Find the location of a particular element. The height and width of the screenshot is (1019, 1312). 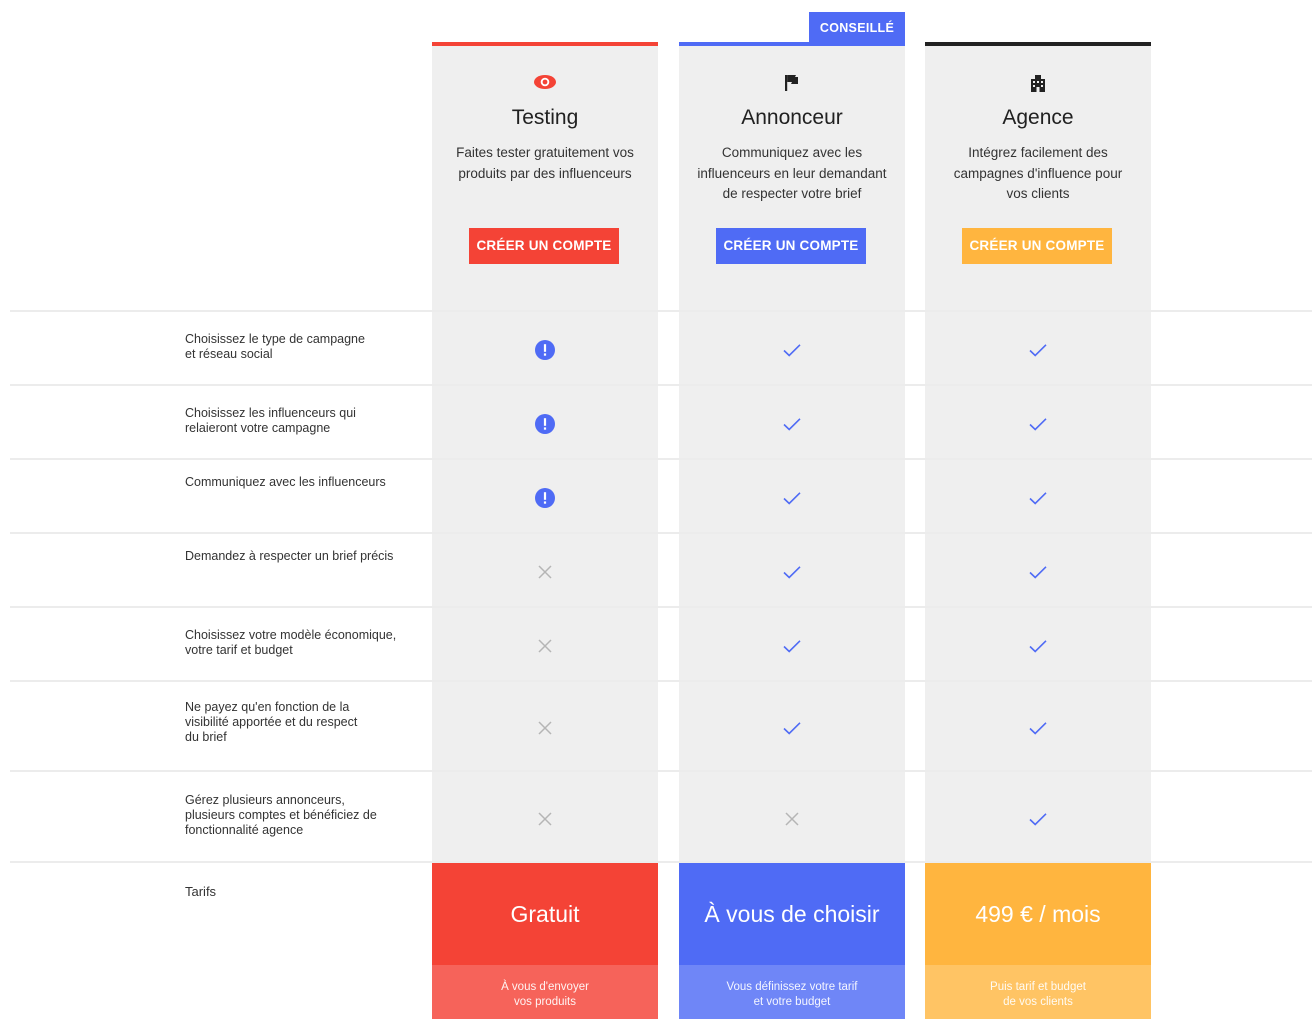

feature-label-line: fonctionnalité agence is located at coordinates (244, 830).